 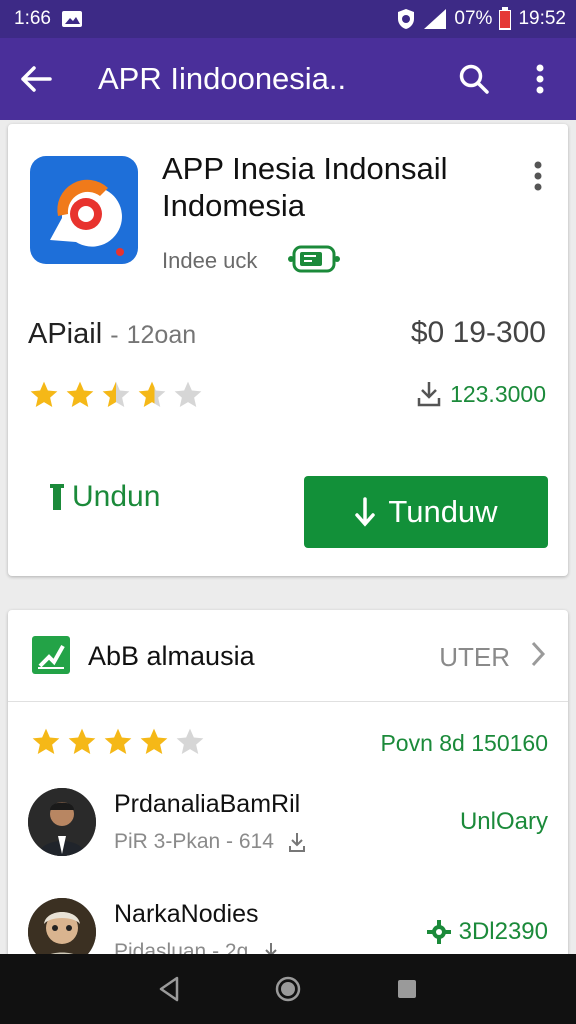 I want to click on nav-home-icon, so click(x=288, y=989).